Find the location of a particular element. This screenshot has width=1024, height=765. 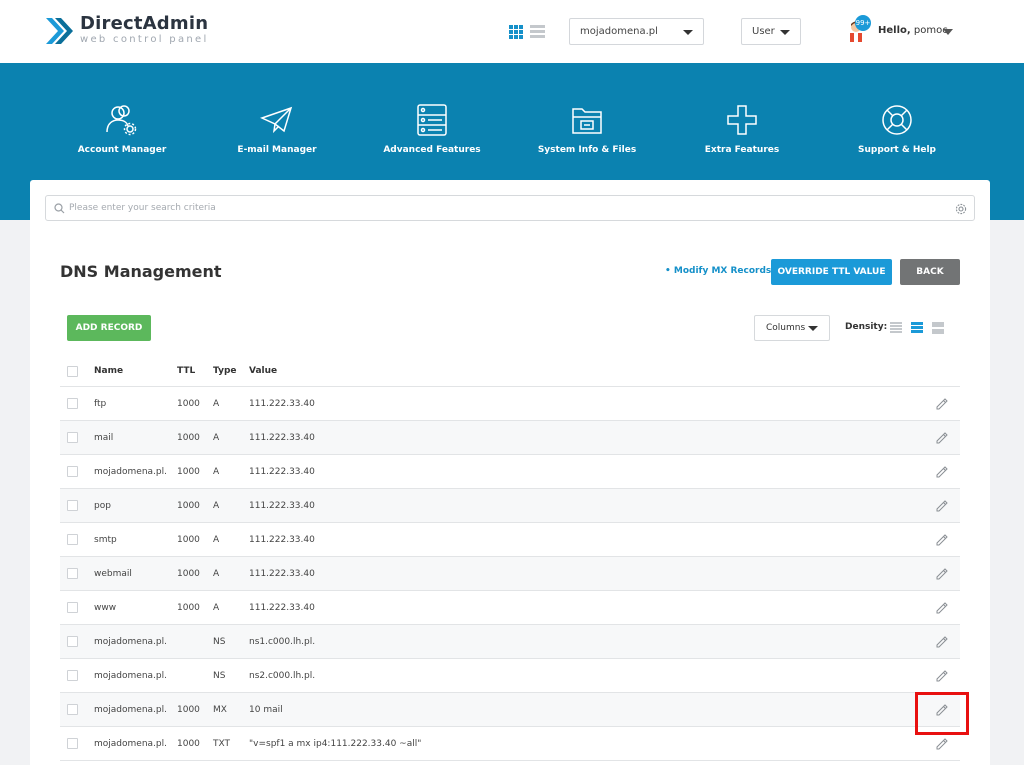

nav-label: Support & Help is located at coordinates (897, 150).